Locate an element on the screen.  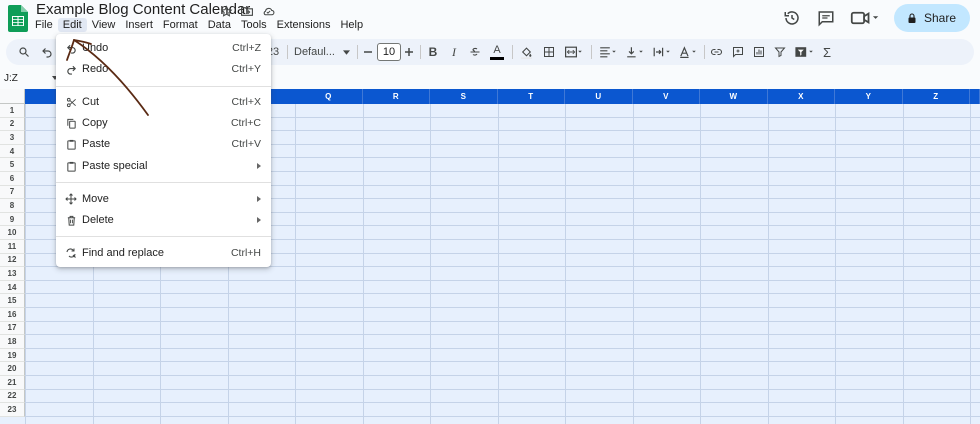
menu-item-copy: Copy Ctrl+C is located at coordinates (163, 123).